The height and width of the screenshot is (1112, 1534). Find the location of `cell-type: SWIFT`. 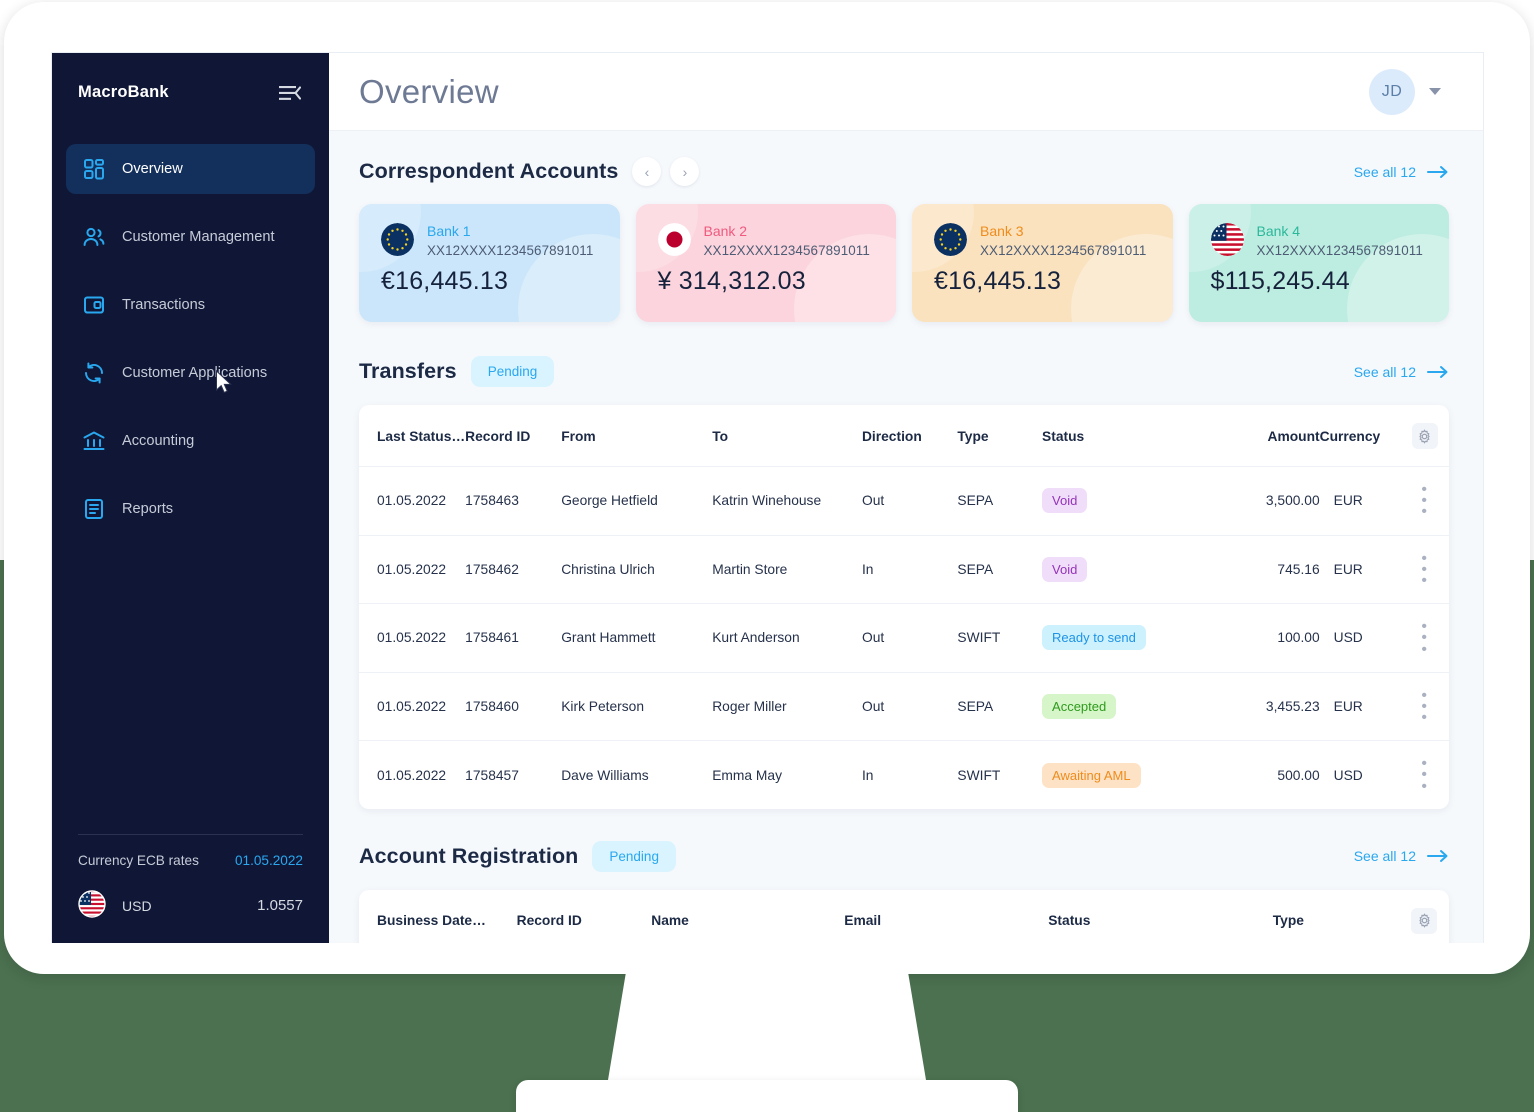

cell-type: SWIFT is located at coordinates (979, 775).